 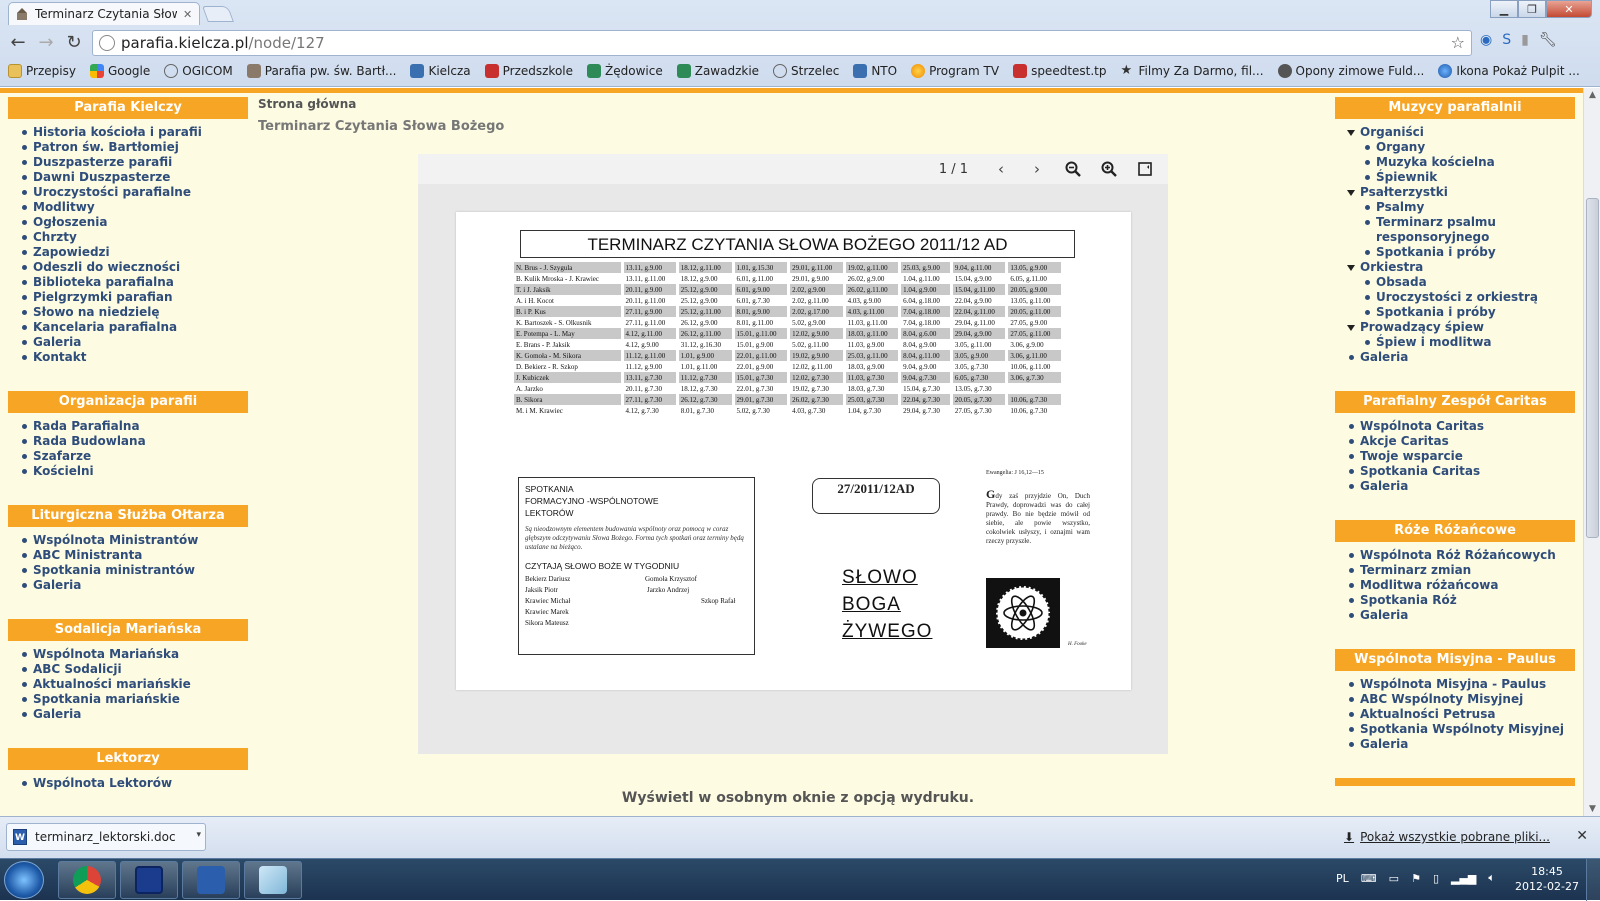 I want to click on menu-item: Słowo na niedzielę, so click(x=134, y=312).